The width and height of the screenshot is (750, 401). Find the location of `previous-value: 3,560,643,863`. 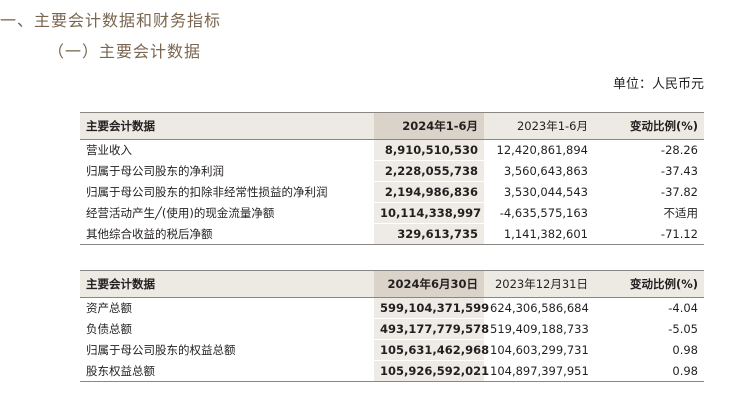

previous-value: 3,560,643,863 is located at coordinates (539, 171).